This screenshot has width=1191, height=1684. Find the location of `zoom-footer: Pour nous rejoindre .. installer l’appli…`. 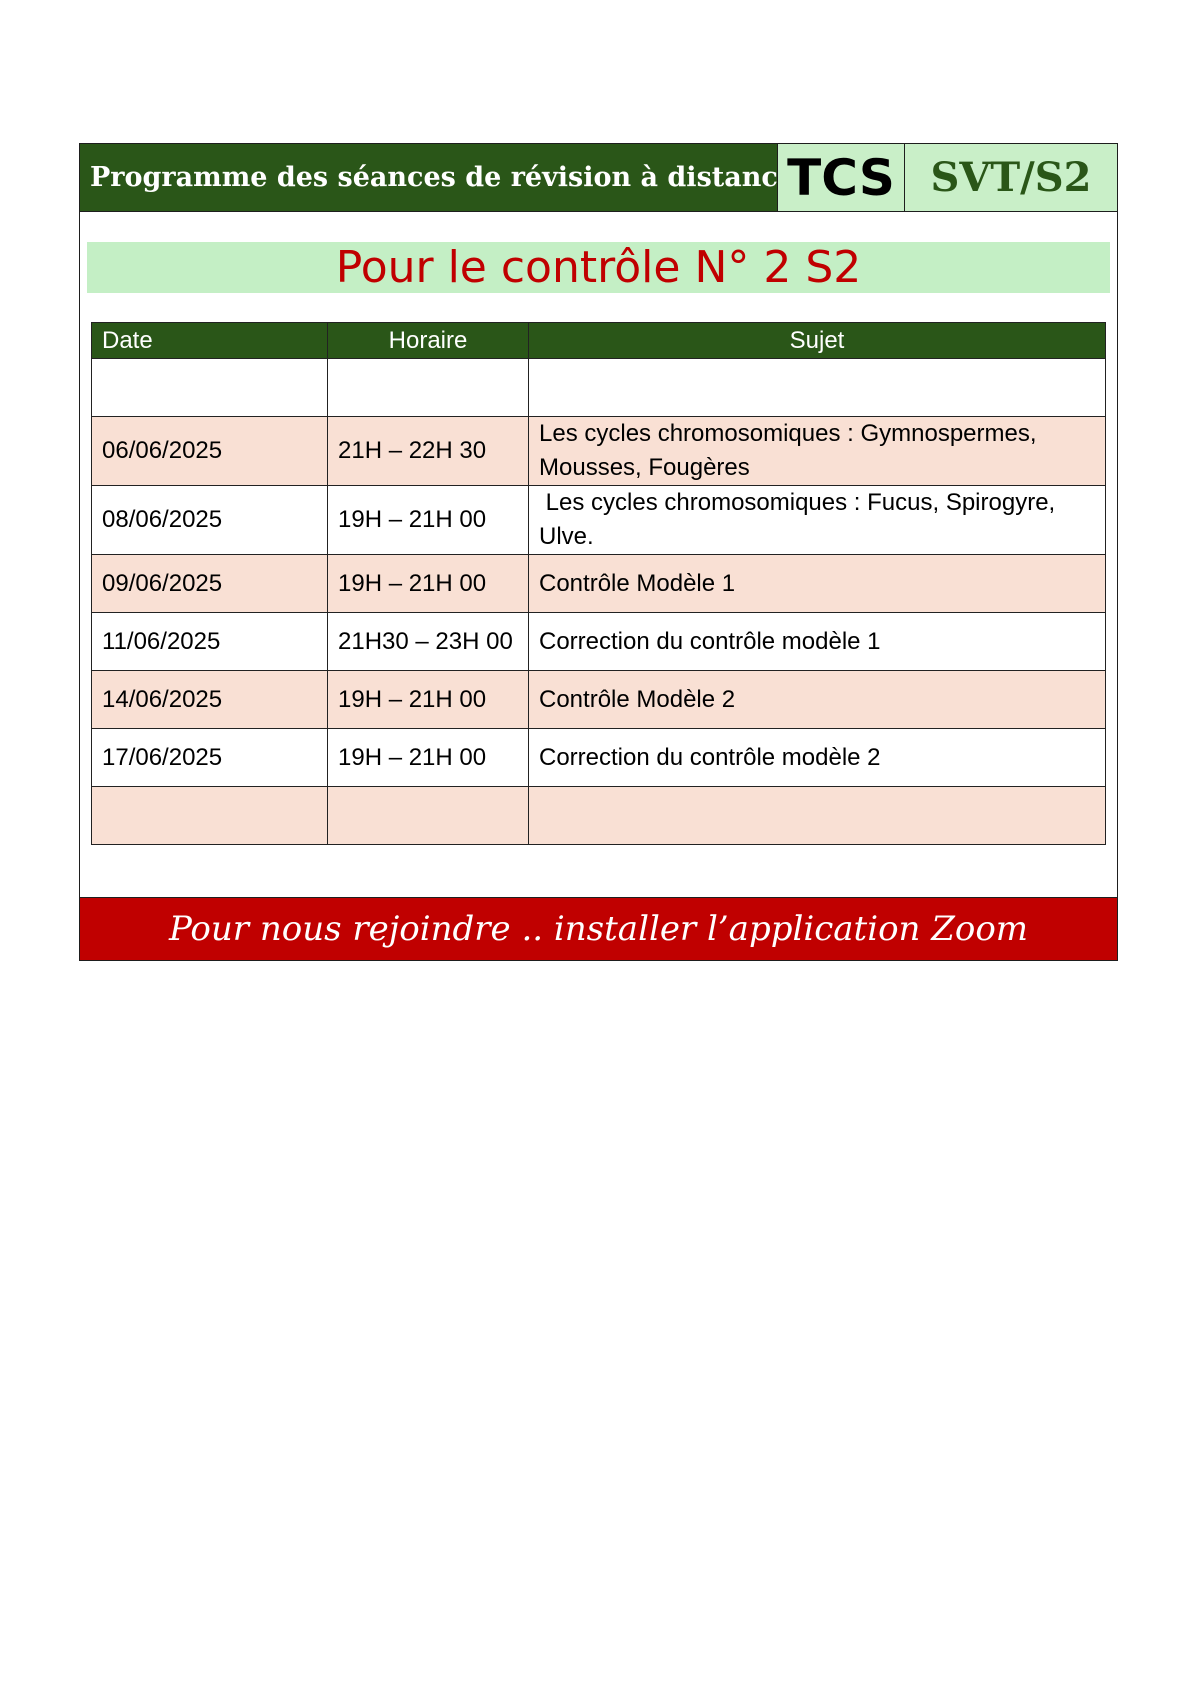

zoom-footer: Pour nous rejoindre .. installer l’appli… is located at coordinates (598, 928).